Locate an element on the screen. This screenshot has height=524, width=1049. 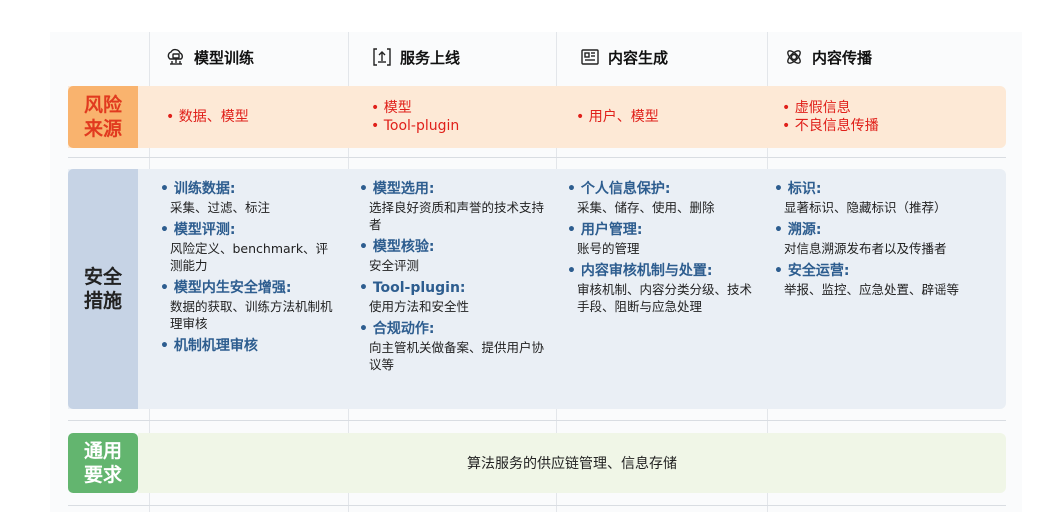
upload-icon is located at coordinates (382, 57).